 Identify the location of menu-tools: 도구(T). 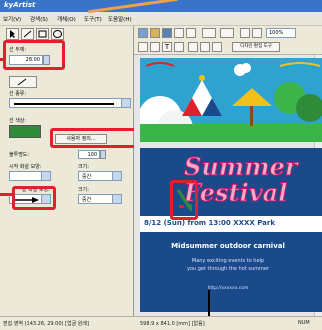
(93, 19).